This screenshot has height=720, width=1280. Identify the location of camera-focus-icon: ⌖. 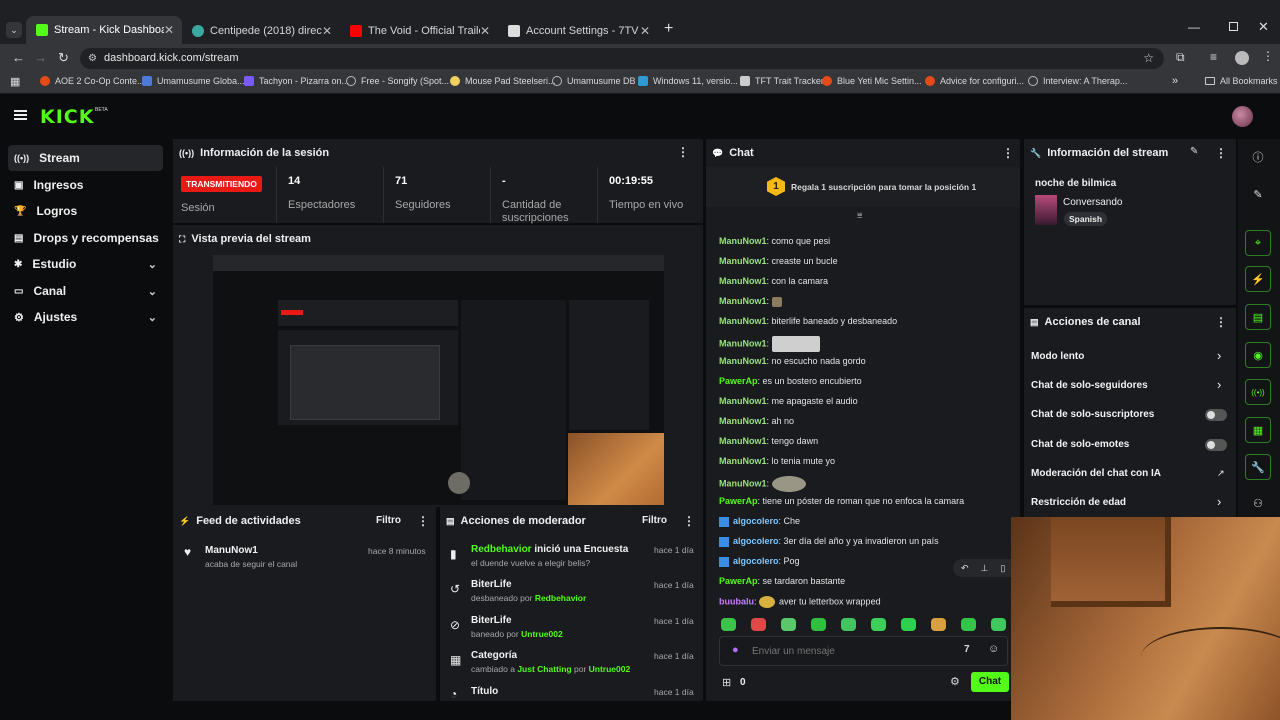
(1258, 243).